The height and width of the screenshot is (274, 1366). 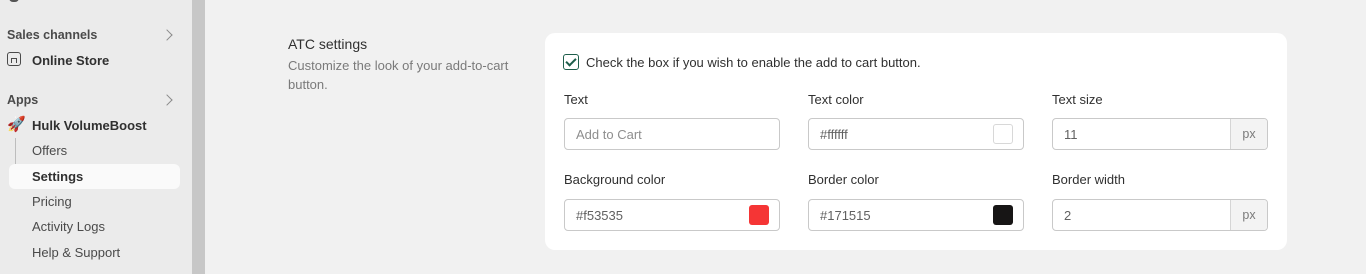 I want to click on background-color-input, so click(x=657, y=215).